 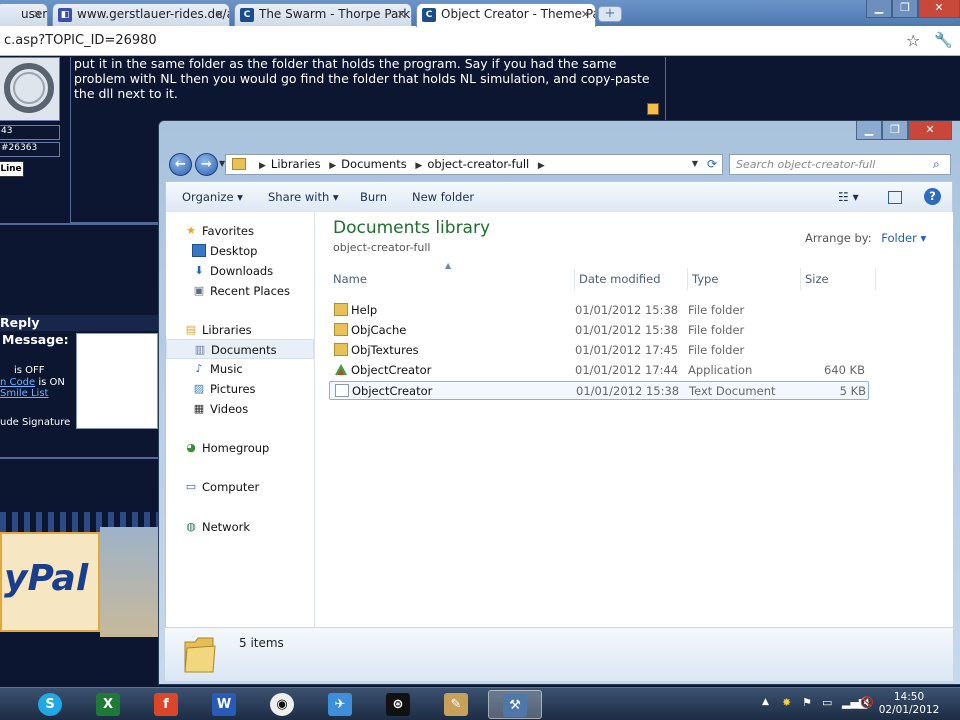 What do you see at coordinates (108, 704) in the screenshot?
I see `taskbar-excel: X` at bounding box center [108, 704].